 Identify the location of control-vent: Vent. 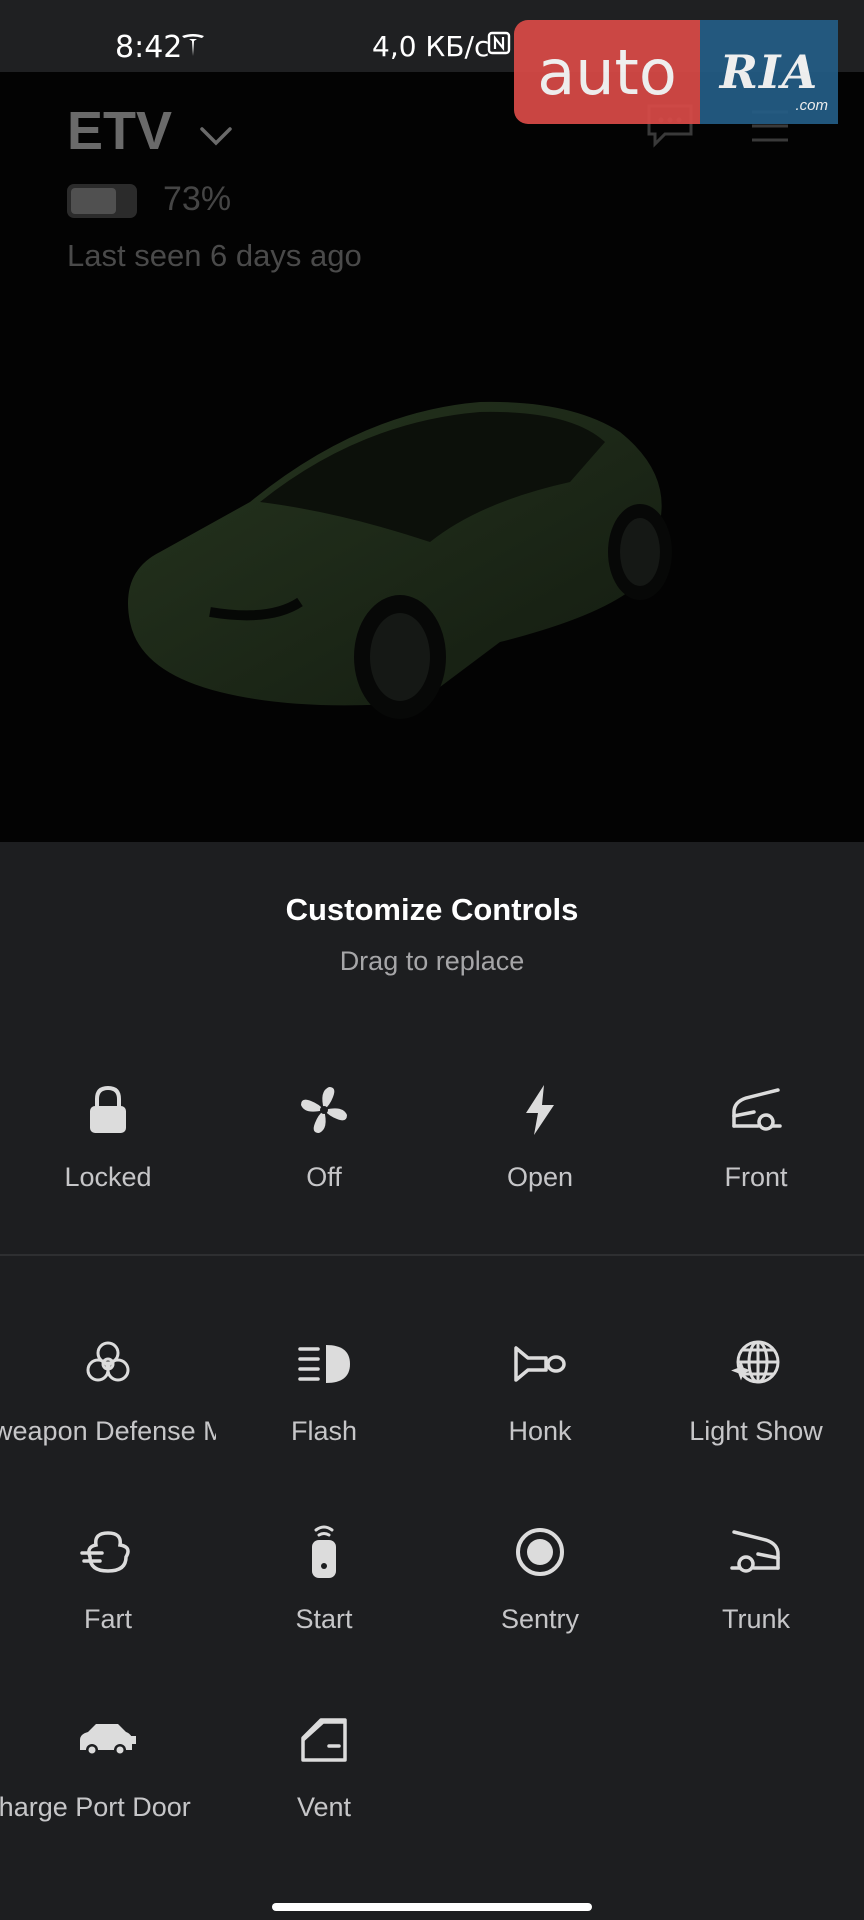
(324, 1767).